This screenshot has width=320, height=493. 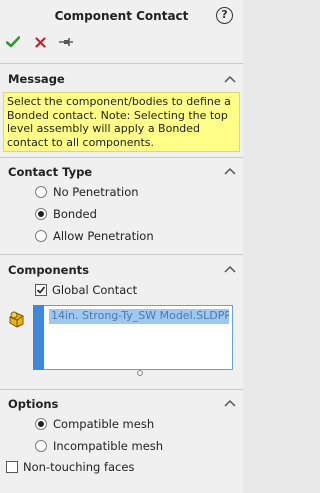 I want to click on checkbox-label: Global Contact, so click(x=95, y=290).